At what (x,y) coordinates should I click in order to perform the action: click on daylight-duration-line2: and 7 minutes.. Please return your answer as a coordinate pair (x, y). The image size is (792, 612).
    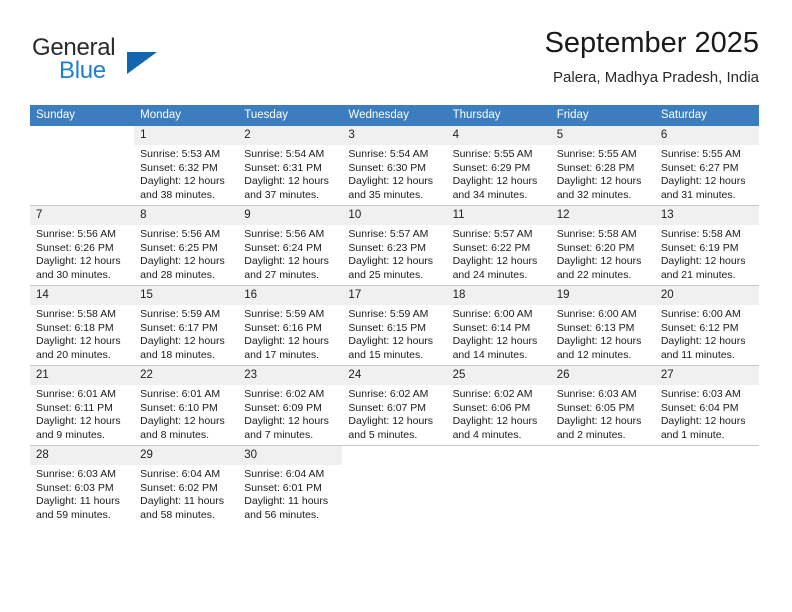
    Looking at the image, I should click on (279, 434).